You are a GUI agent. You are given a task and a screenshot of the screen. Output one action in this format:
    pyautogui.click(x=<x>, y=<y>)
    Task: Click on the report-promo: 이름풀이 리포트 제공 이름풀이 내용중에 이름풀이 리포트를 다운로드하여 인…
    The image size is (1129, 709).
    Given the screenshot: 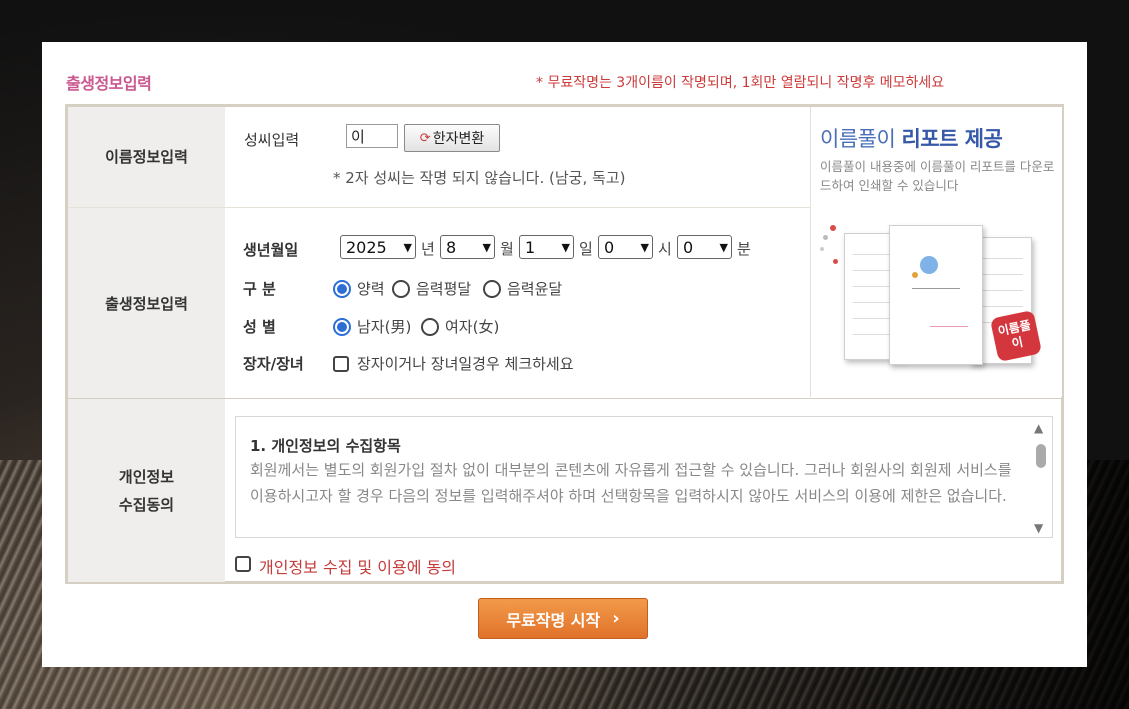 What is the action you would take?
    pyautogui.click(x=936, y=252)
    